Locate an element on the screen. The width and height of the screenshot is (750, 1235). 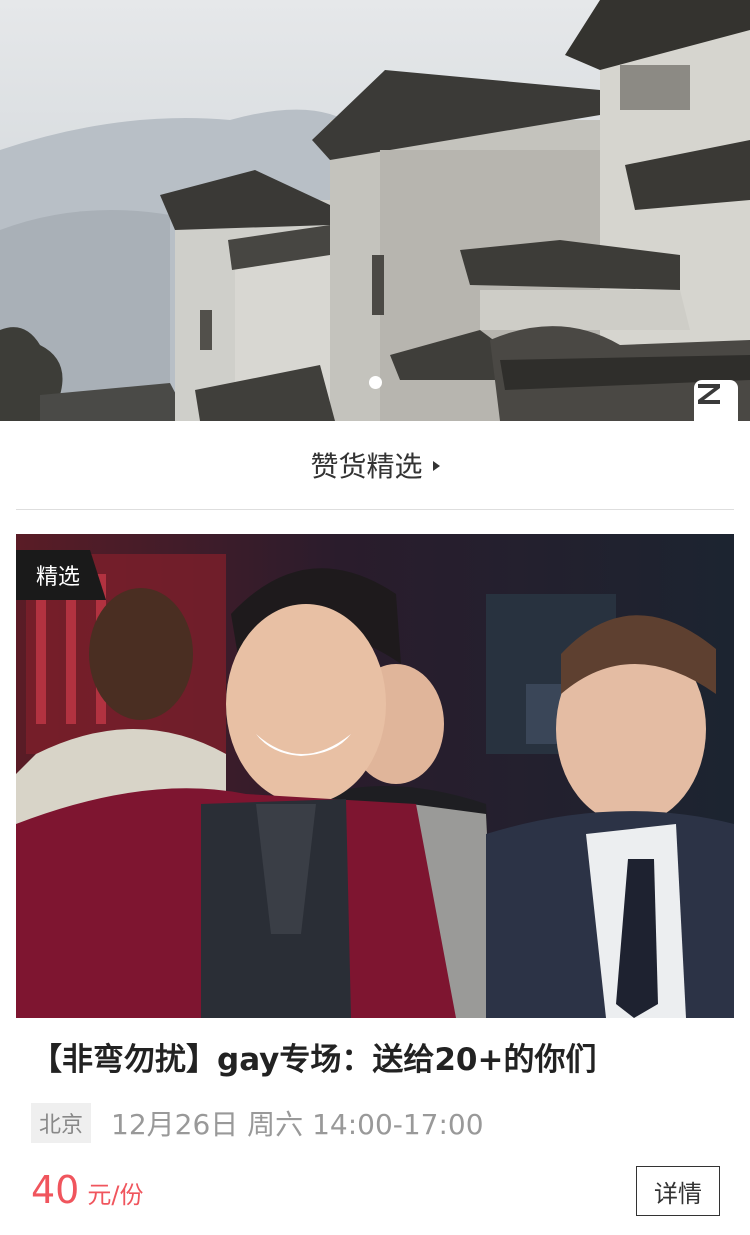
city-badge: 北京 is located at coordinates (61, 1123).